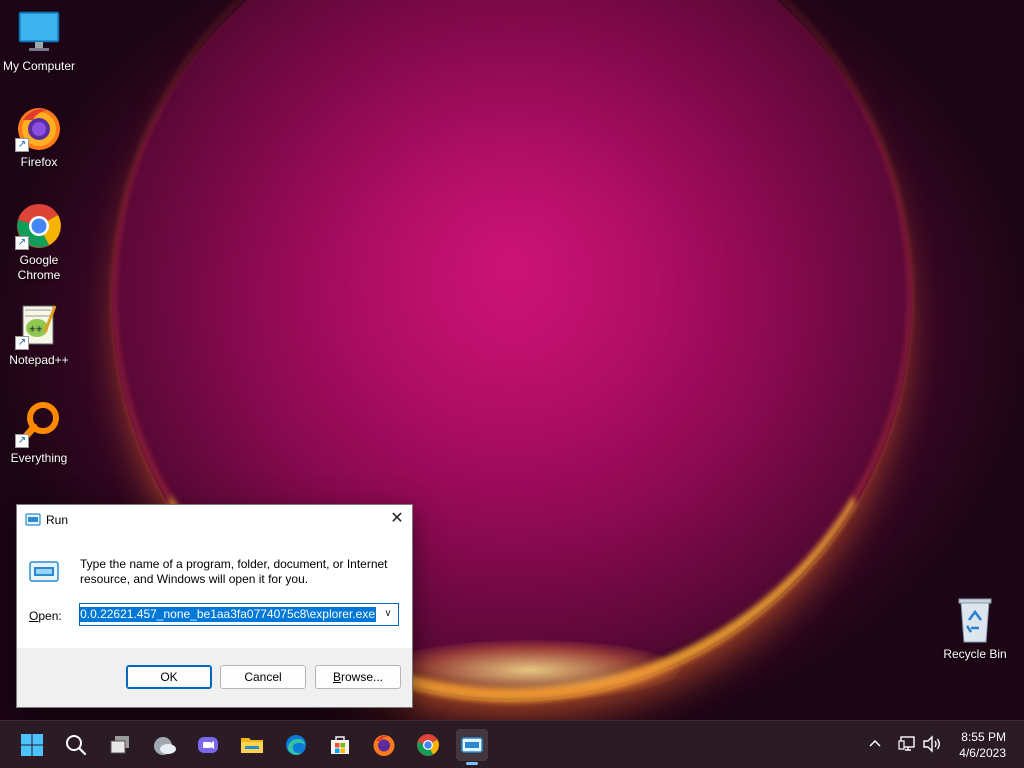 The height and width of the screenshot is (768, 1024). Describe the element at coordinates (983, 737) in the screenshot. I see `clock-time: 8:55 PM` at that location.